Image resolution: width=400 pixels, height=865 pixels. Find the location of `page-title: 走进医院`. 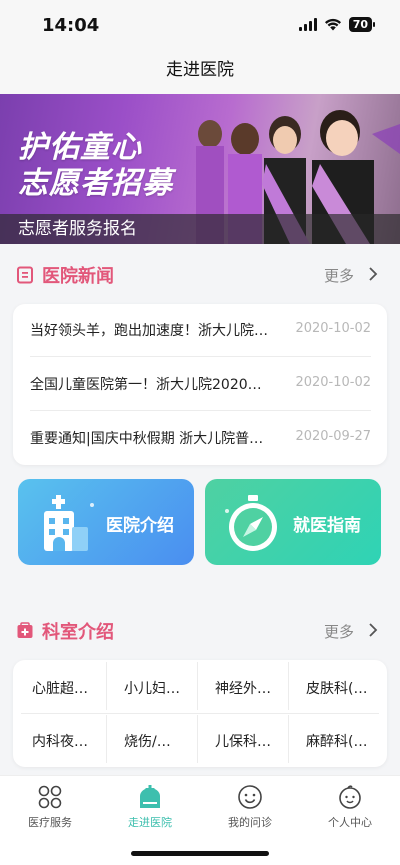

page-title: 走进医院 is located at coordinates (200, 70).